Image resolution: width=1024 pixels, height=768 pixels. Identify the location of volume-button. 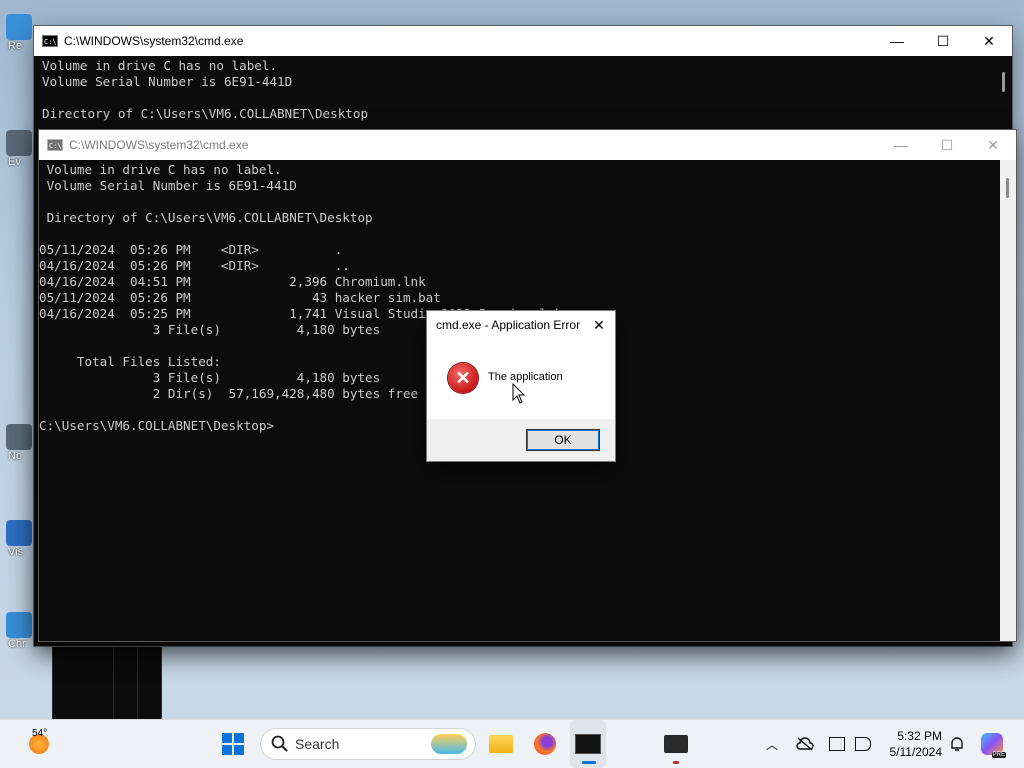
(863, 744).